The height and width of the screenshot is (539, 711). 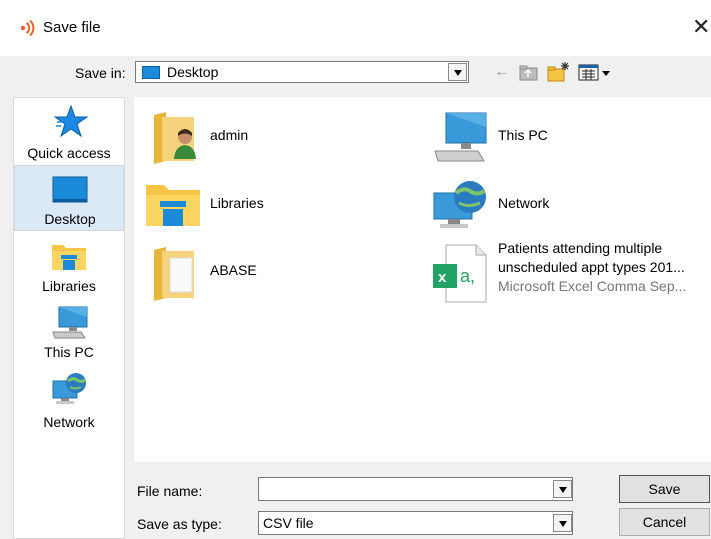 I want to click on app-broadcast-icon, so click(x=27, y=28).